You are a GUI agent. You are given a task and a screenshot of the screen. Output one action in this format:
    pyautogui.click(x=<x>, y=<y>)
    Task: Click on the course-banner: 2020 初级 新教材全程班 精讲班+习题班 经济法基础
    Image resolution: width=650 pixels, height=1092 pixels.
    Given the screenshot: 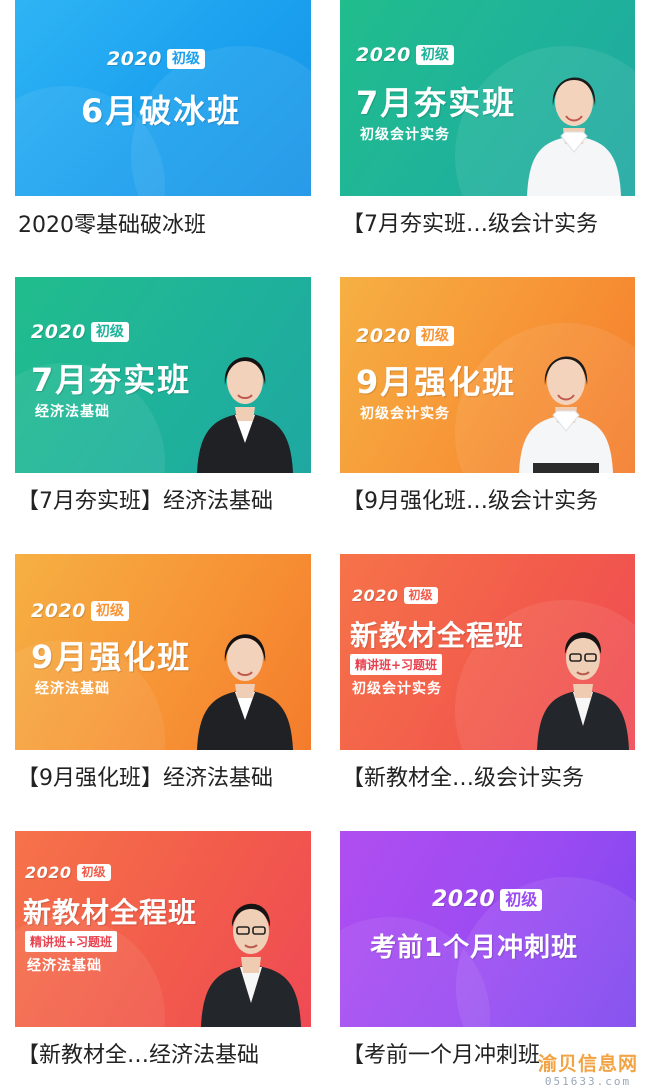 What is the action you would take?
    pyautogui.click(x=163, y=929)
    